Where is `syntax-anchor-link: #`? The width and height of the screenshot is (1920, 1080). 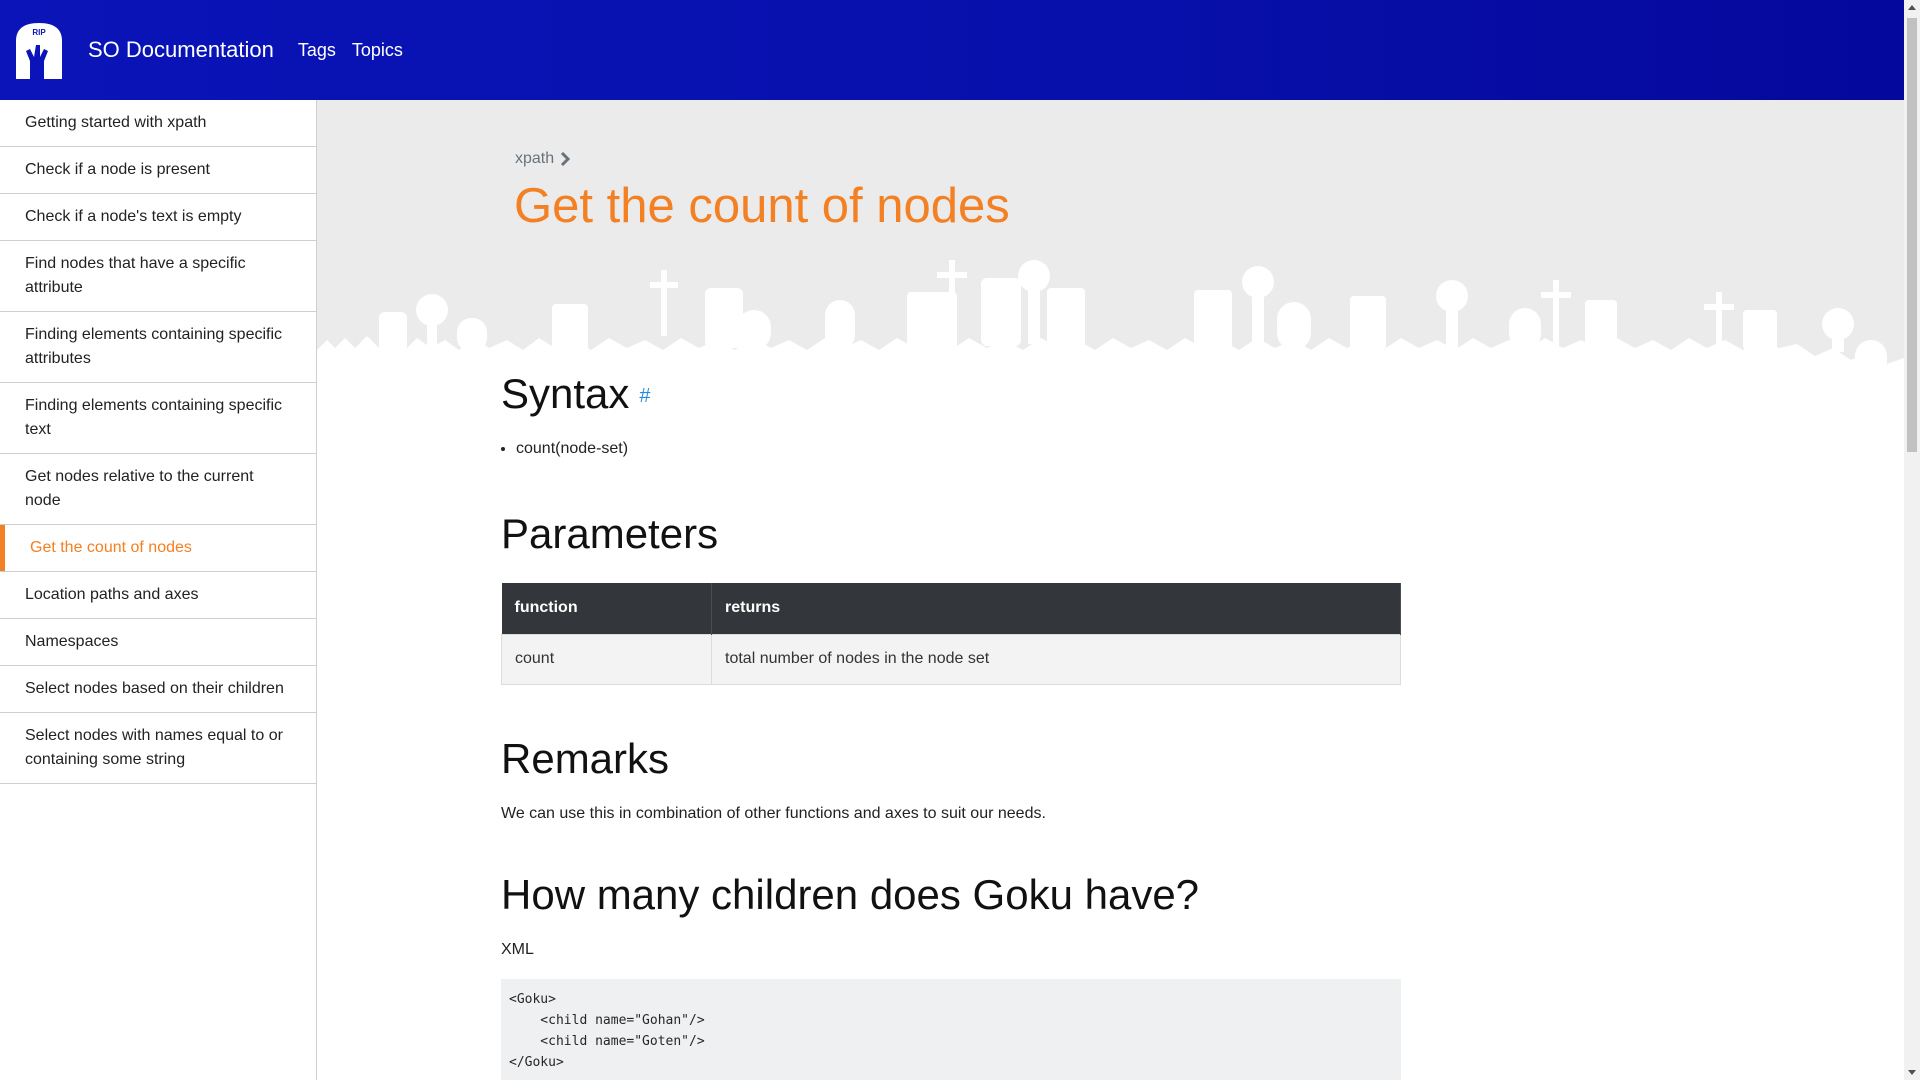 syntax-anchor-link: # is located at coordinates (644, 396).